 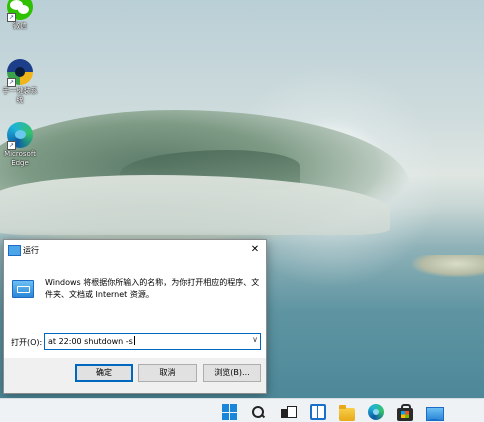 What do you see at coordinates (255, 250) in the screenshot?
I see `close-button: ✕` at bounding box center [255, 250].